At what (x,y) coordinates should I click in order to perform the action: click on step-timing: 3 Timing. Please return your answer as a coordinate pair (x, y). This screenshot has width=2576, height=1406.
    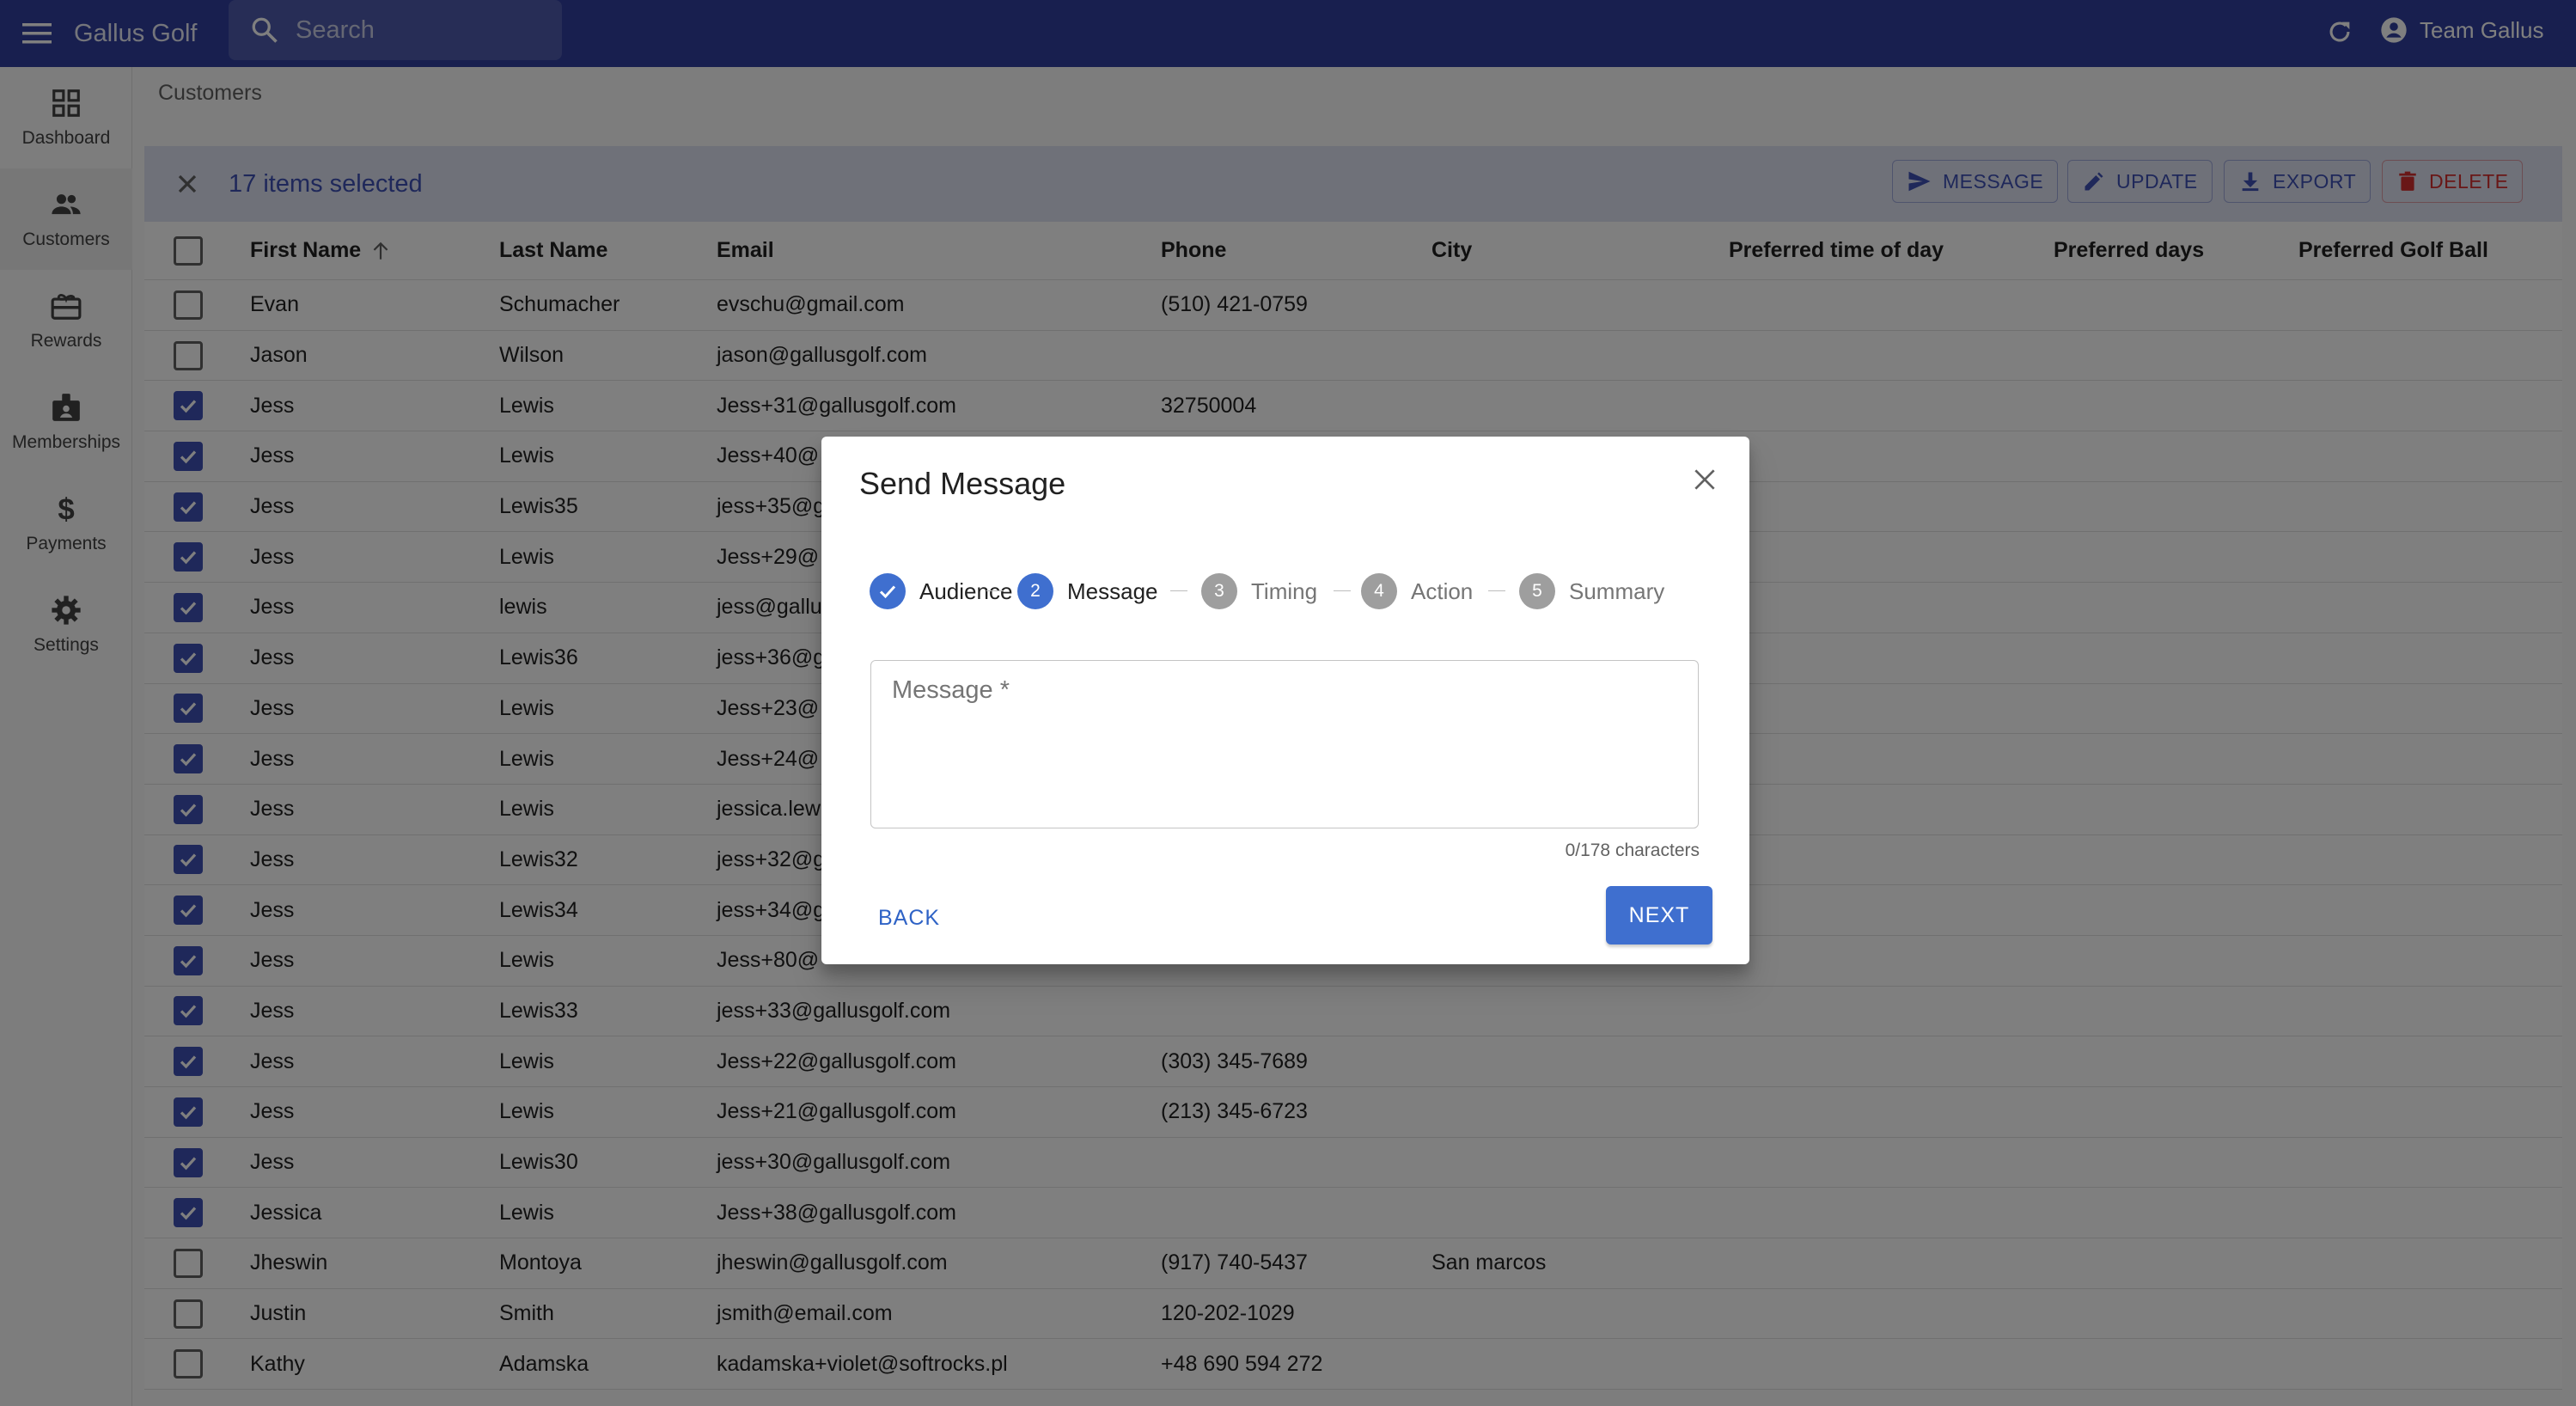
    Looking at the image, I should click on (1259, 591).